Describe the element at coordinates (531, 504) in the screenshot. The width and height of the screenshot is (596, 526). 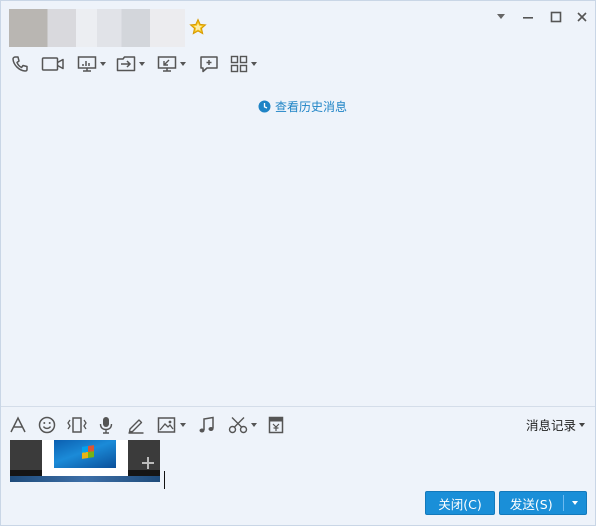
I see `send-button-label: 发送(S)` at that location.